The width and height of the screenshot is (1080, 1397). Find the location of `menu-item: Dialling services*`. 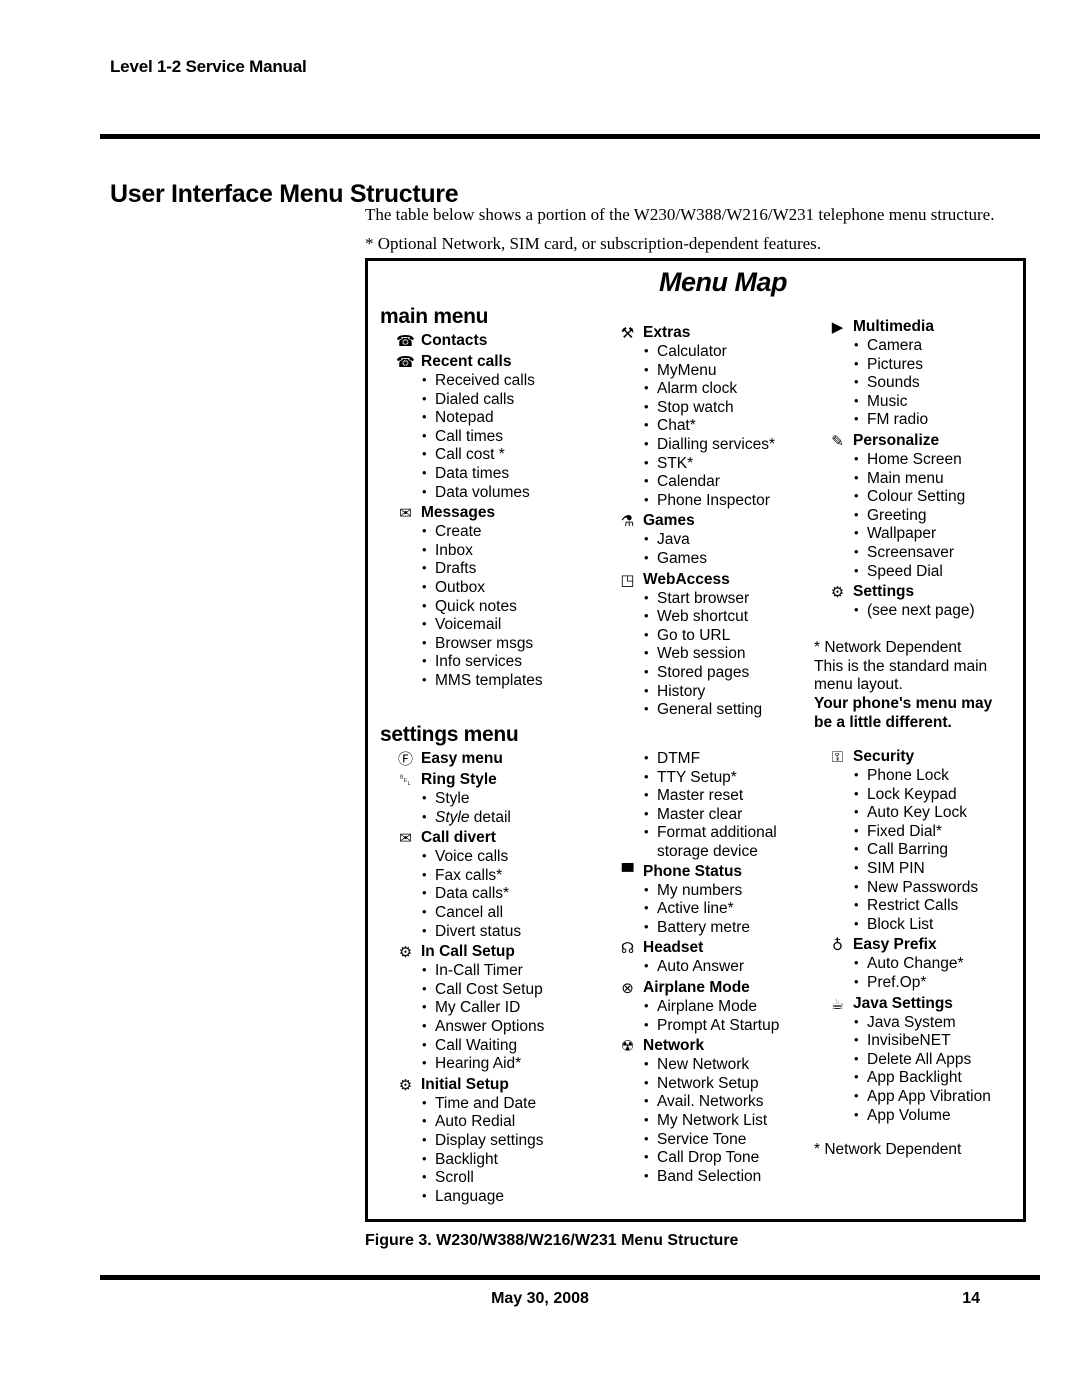

menu-item: Dialling services* is located at coordinates (726, 445).